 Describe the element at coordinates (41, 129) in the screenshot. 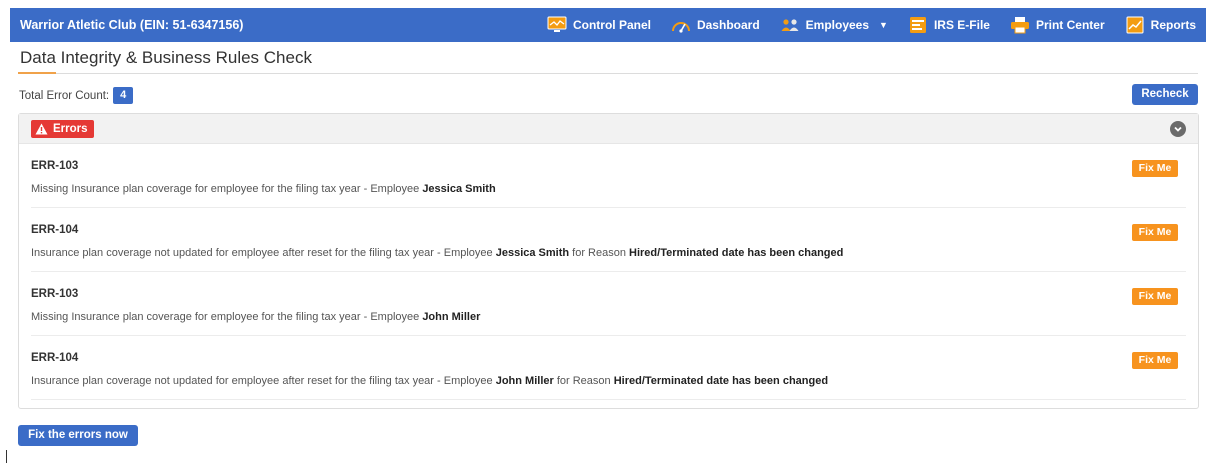

I see `warning-icon` at that location.